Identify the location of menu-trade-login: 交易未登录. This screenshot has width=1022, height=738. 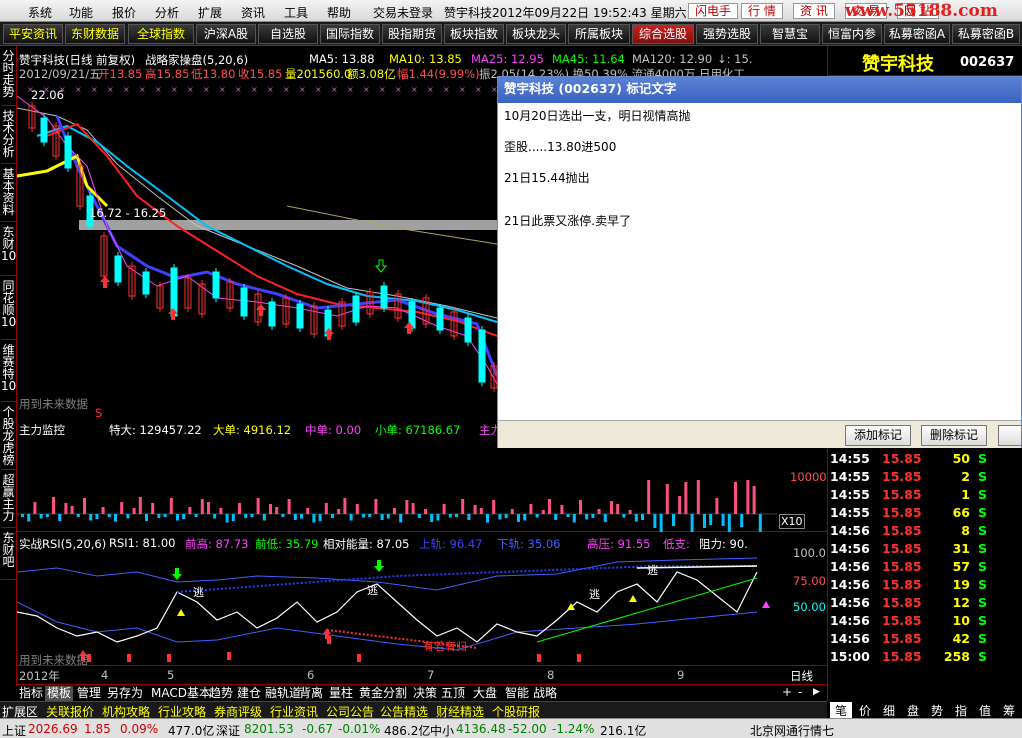
(403, 12).